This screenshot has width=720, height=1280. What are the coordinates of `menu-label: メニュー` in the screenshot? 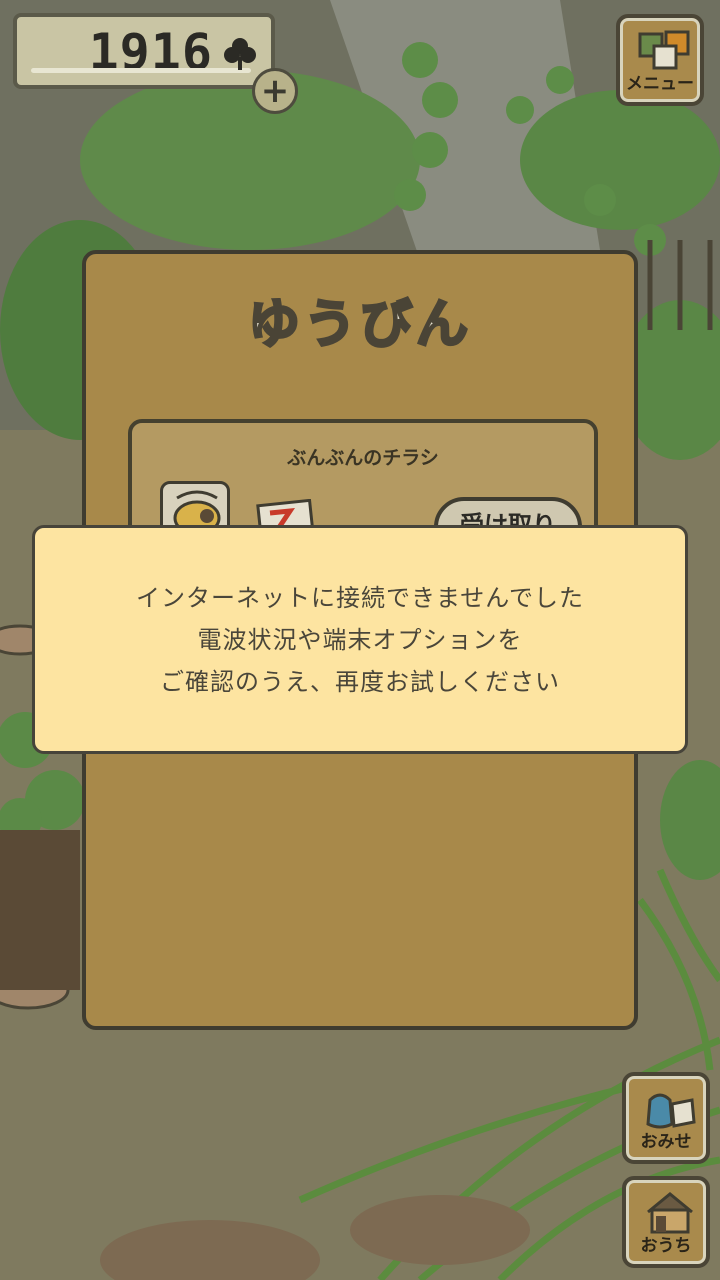 It's located at (660, 84).